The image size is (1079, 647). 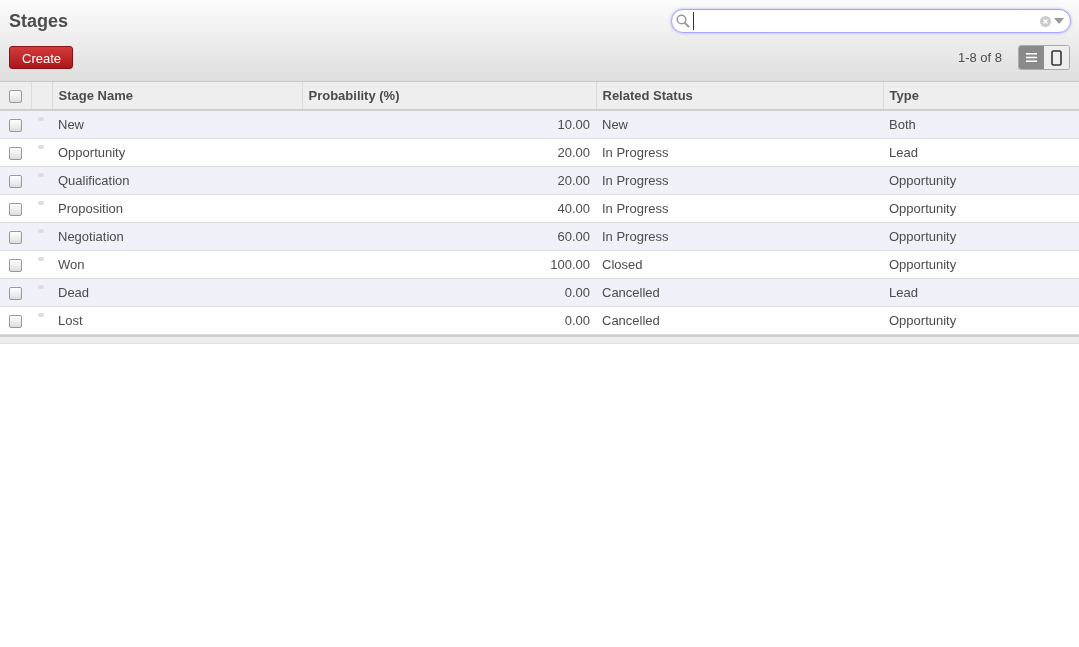 What do you see at coordinates (177, 292) in the screenshot?
I see `table-cell: Dead` at bounding box center [177, 292].